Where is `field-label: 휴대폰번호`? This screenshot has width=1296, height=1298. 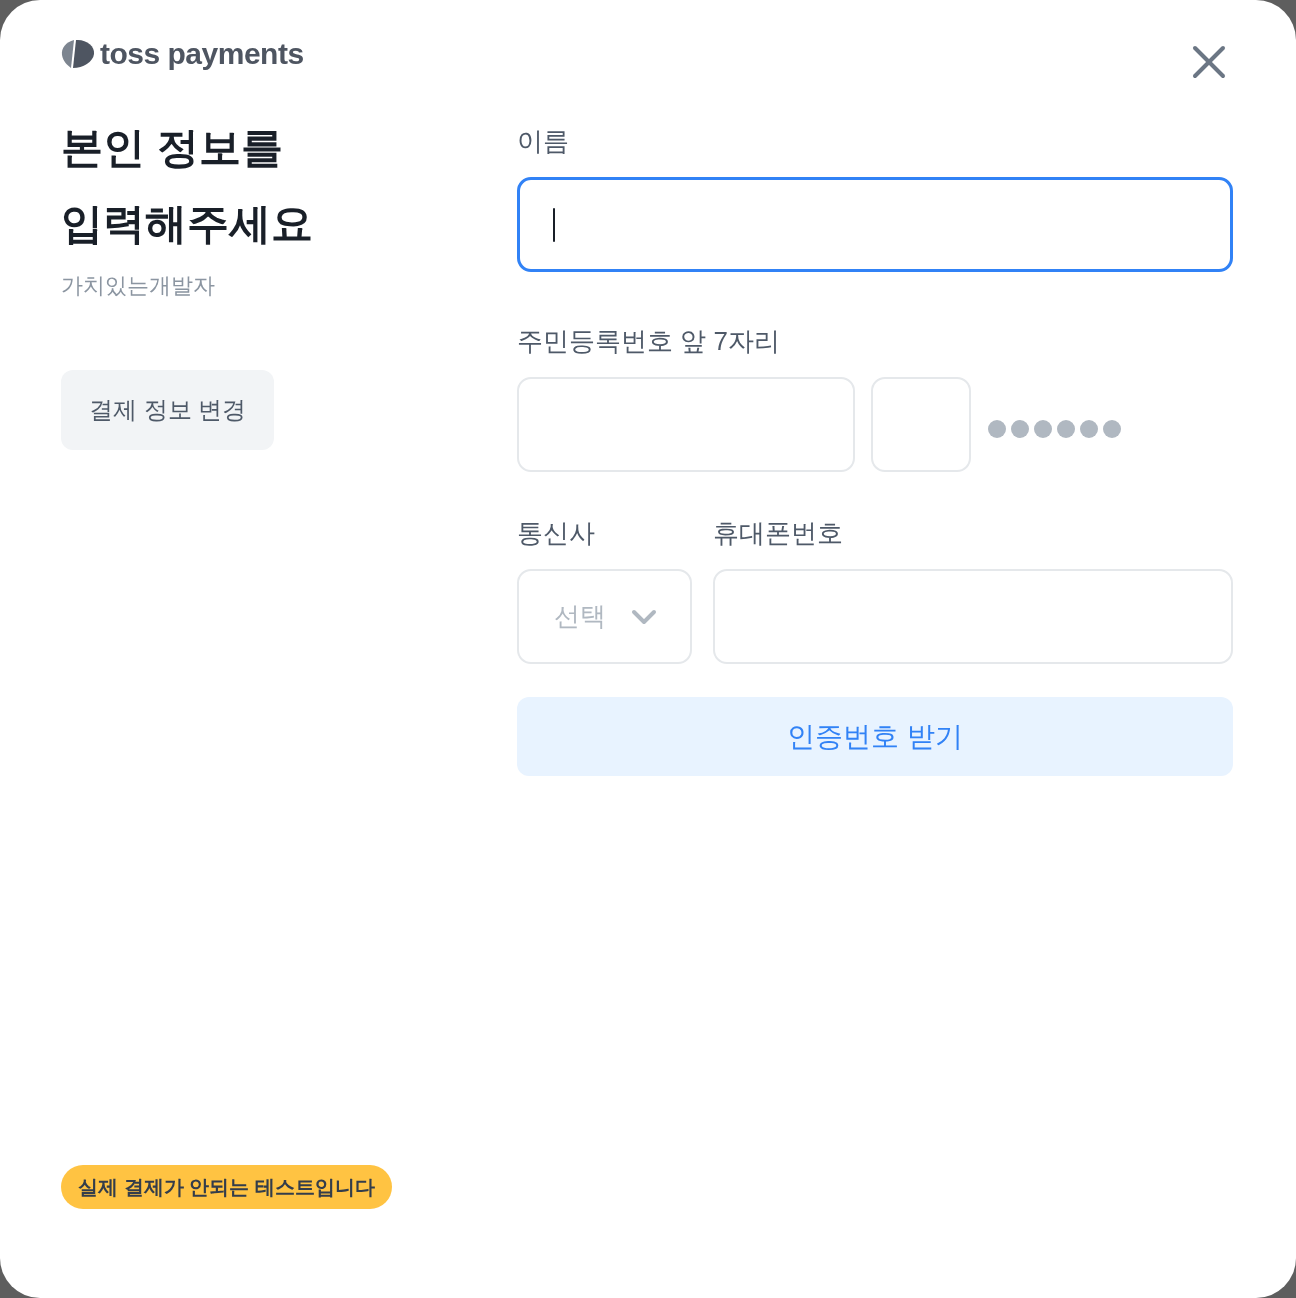 field-label: 휴대폰번호 is located at coordinates (778, 533).